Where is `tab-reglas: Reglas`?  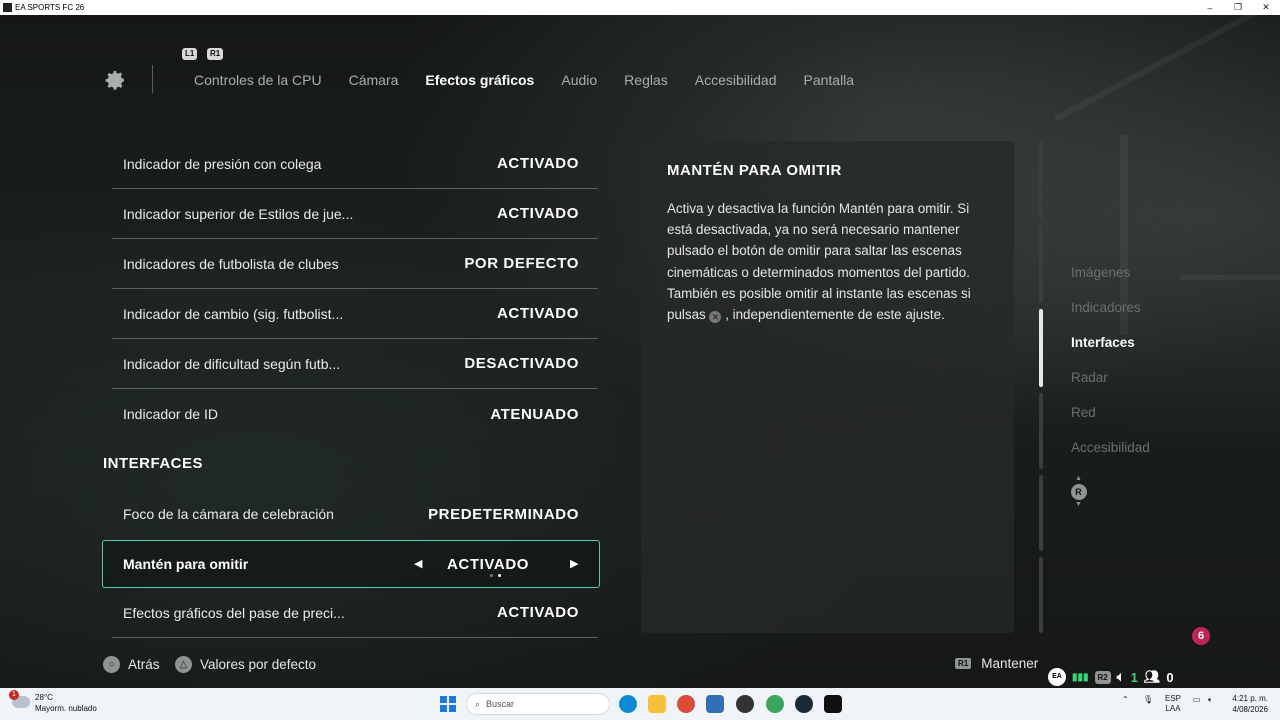 tab-reglas: Reglas is located at coordinates (646, 80).